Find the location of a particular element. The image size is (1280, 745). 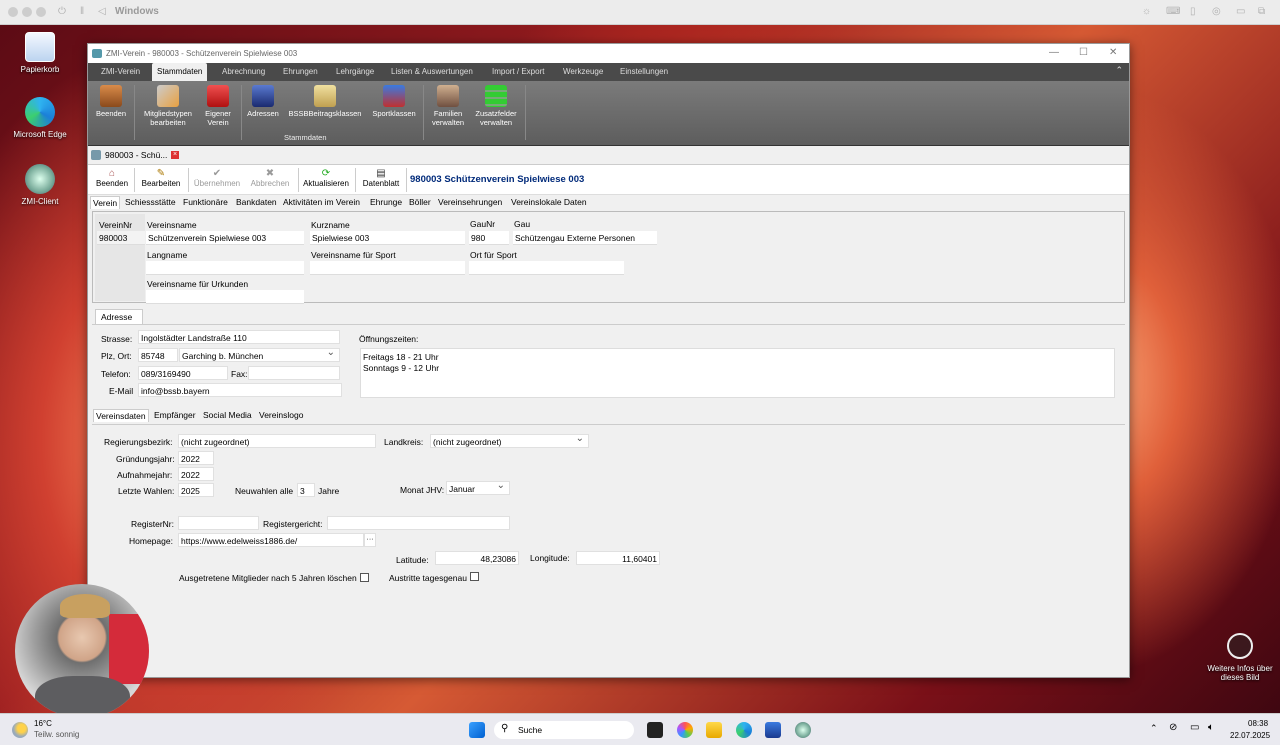

tab-vereinsehrungen: Vereinsehrungen is located at coordinates (470, 202).